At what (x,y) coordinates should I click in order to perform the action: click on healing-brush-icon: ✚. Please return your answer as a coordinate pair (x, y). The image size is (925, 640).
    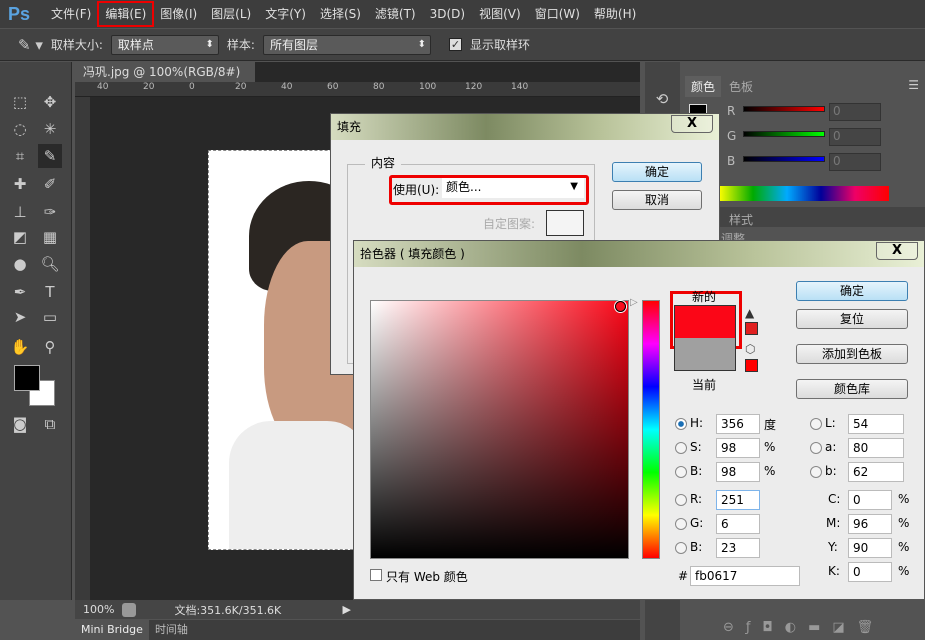
    Looking at the image, I should click on (20, 184).